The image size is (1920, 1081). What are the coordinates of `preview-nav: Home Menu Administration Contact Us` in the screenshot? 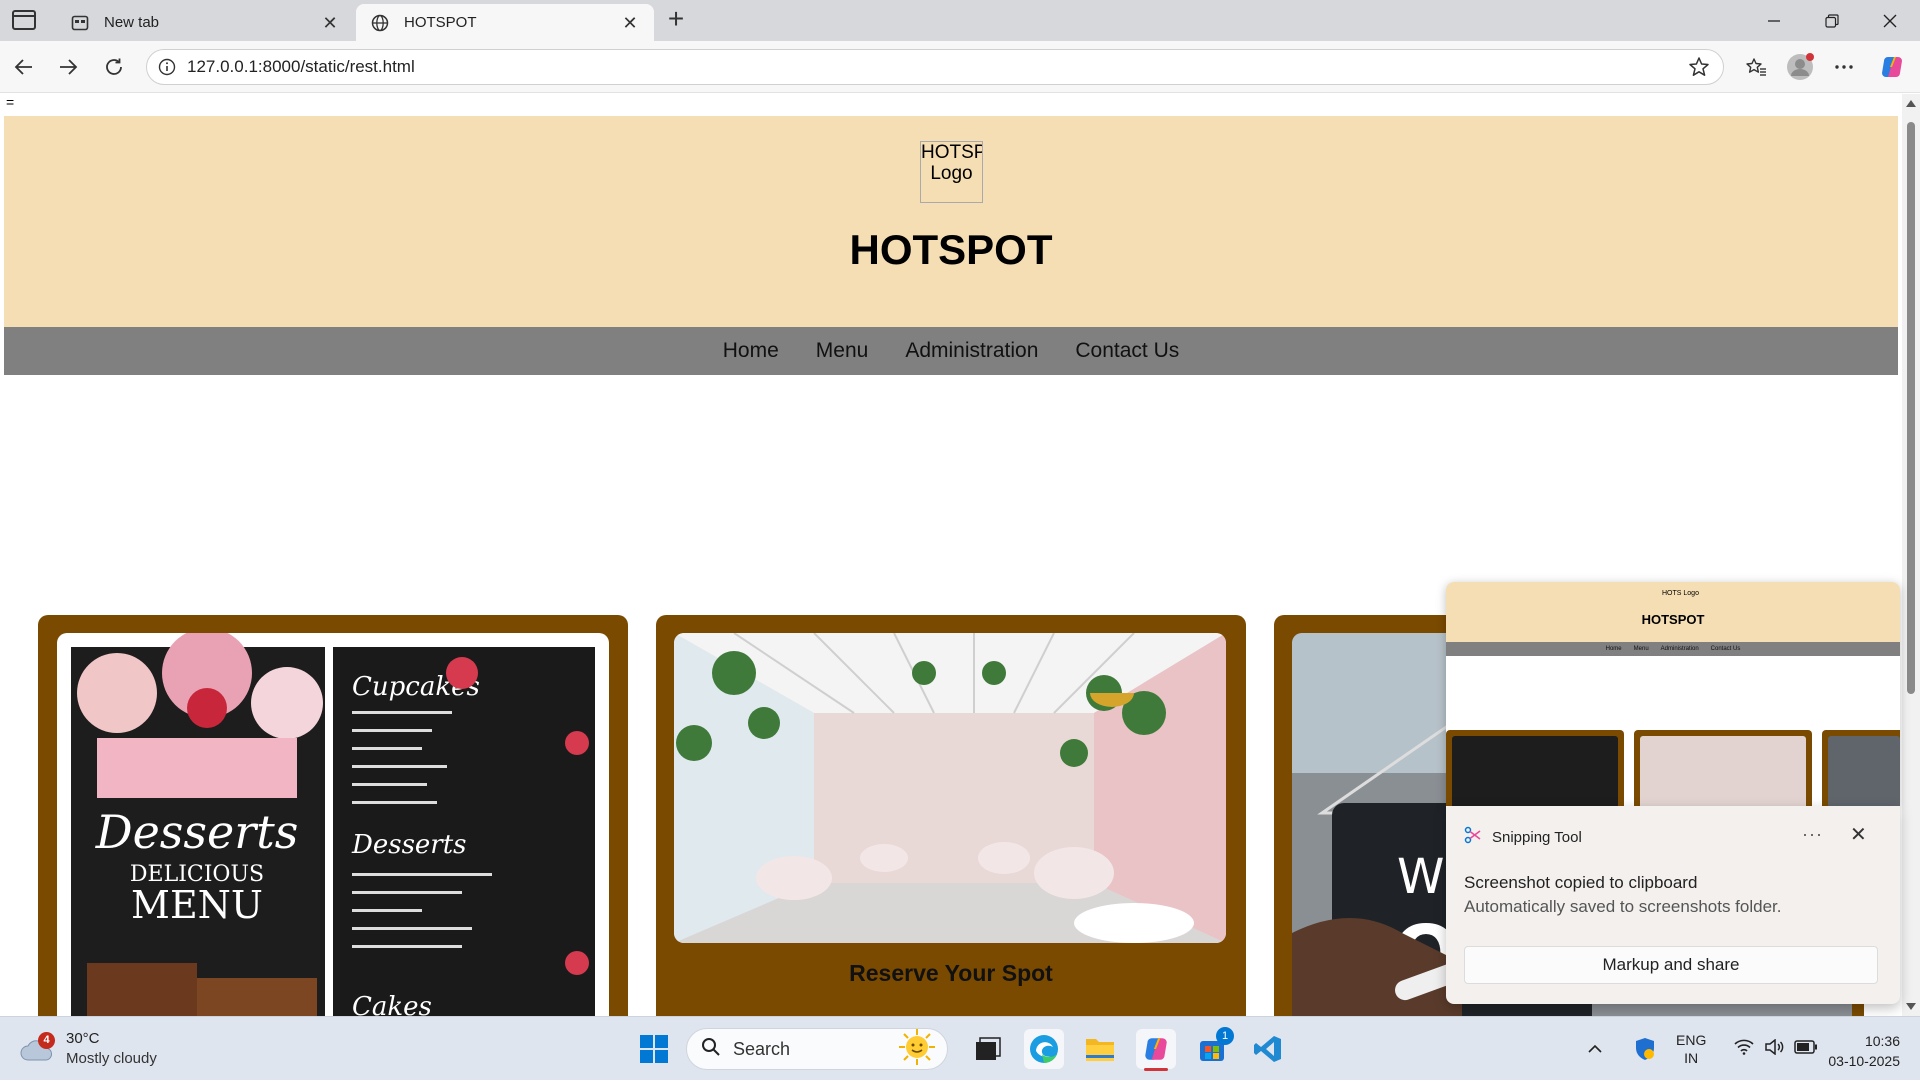 It's located at (1673, 649).